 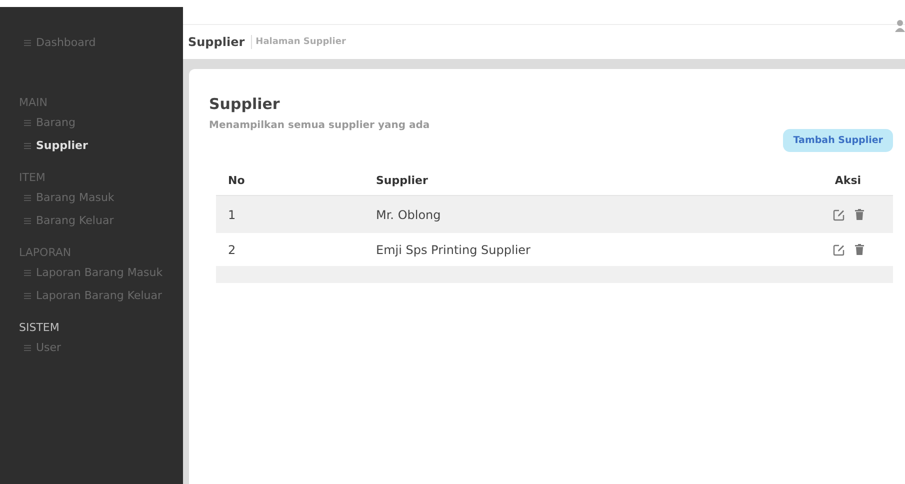 What do you see at coordinates (220, 42) in the screenshot?
I see `page-title: Supplier` at bounding box center [220, 42].